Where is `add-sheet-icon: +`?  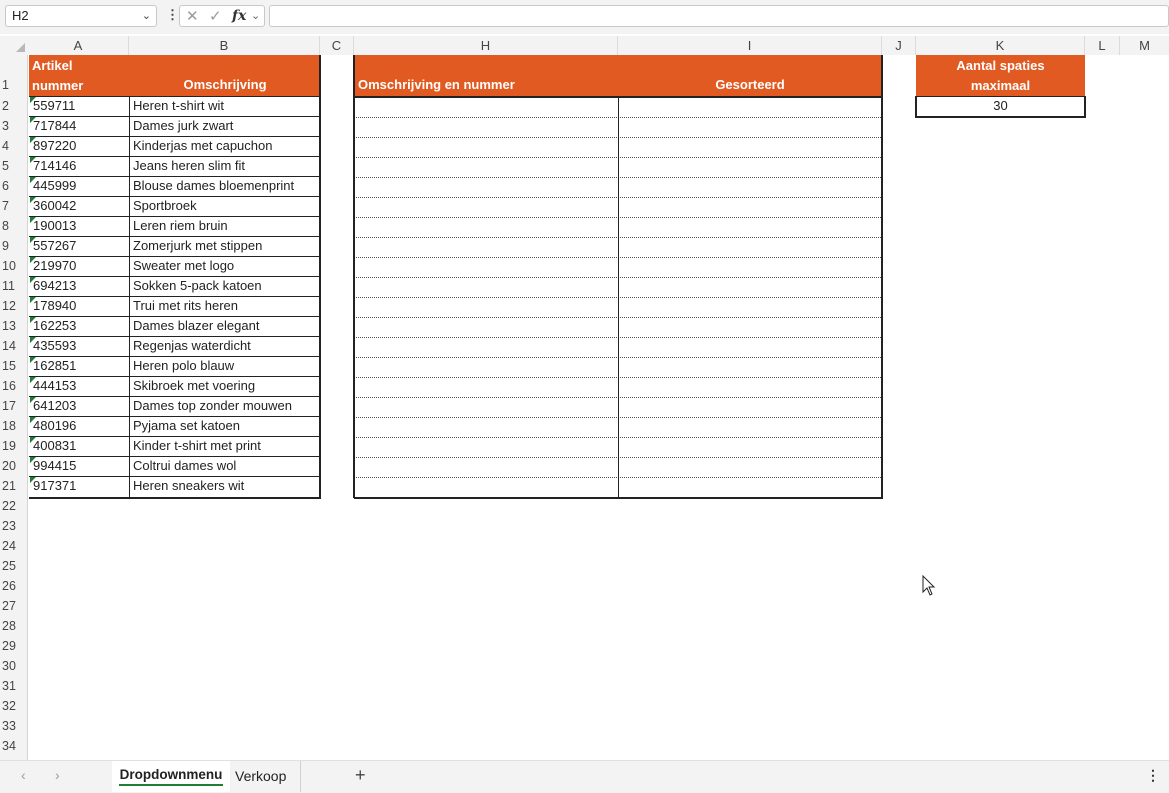
add-sheet-icon: + is located at coordinates (360, 775).